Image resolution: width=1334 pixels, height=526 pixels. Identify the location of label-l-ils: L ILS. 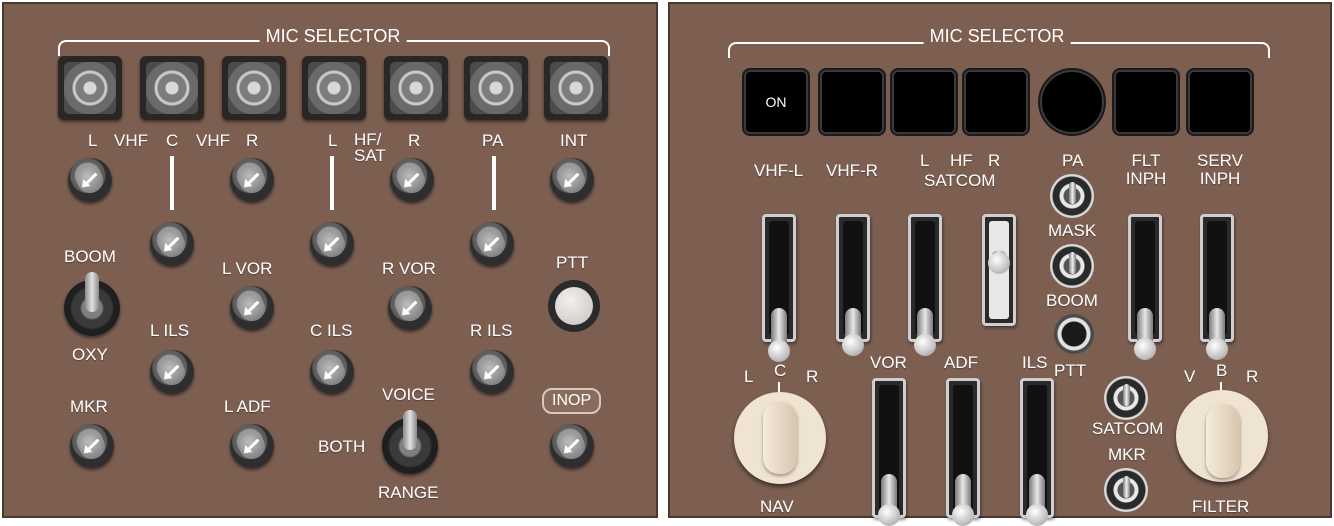
(170, 330).